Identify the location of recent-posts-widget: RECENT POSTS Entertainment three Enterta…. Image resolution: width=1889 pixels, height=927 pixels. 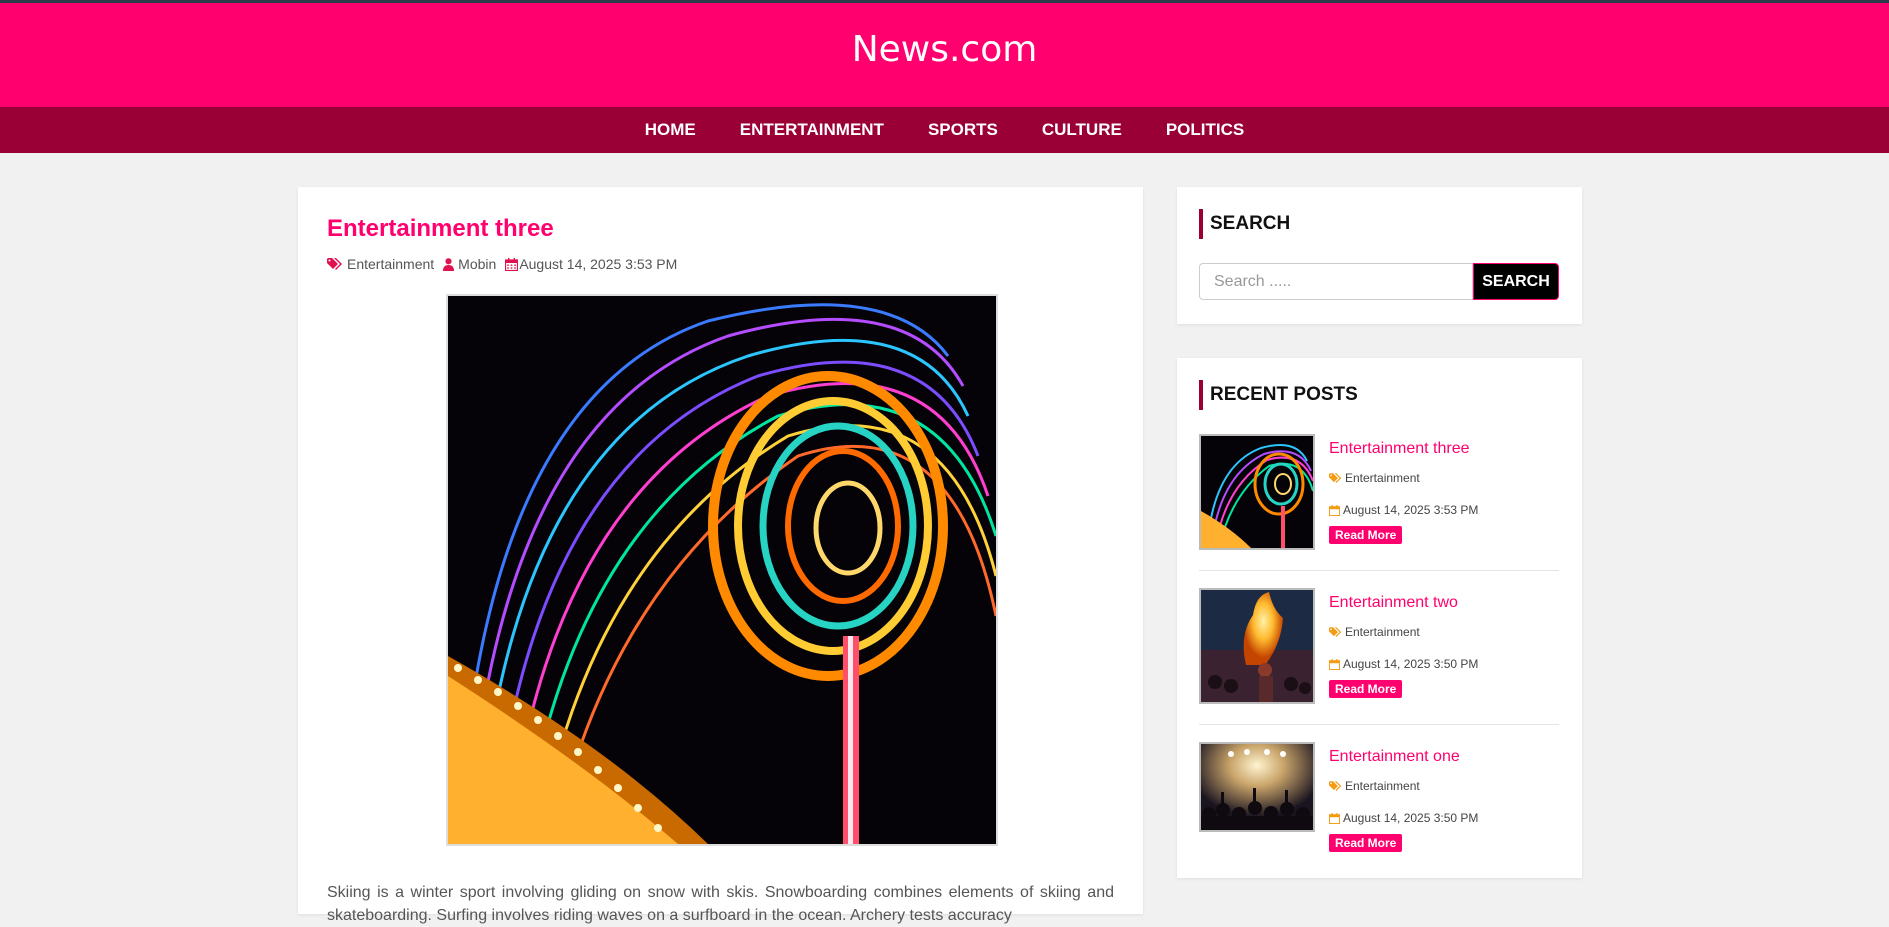
(1379, 618).